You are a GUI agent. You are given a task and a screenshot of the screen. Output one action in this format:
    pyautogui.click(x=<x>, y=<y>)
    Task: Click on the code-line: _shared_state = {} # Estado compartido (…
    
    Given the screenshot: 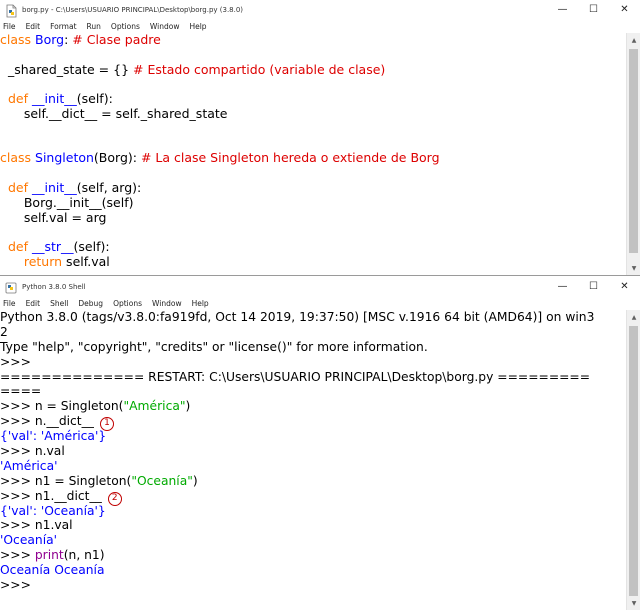 What is the action you would take?
    pyautogui.click(x=313, y=69)
    